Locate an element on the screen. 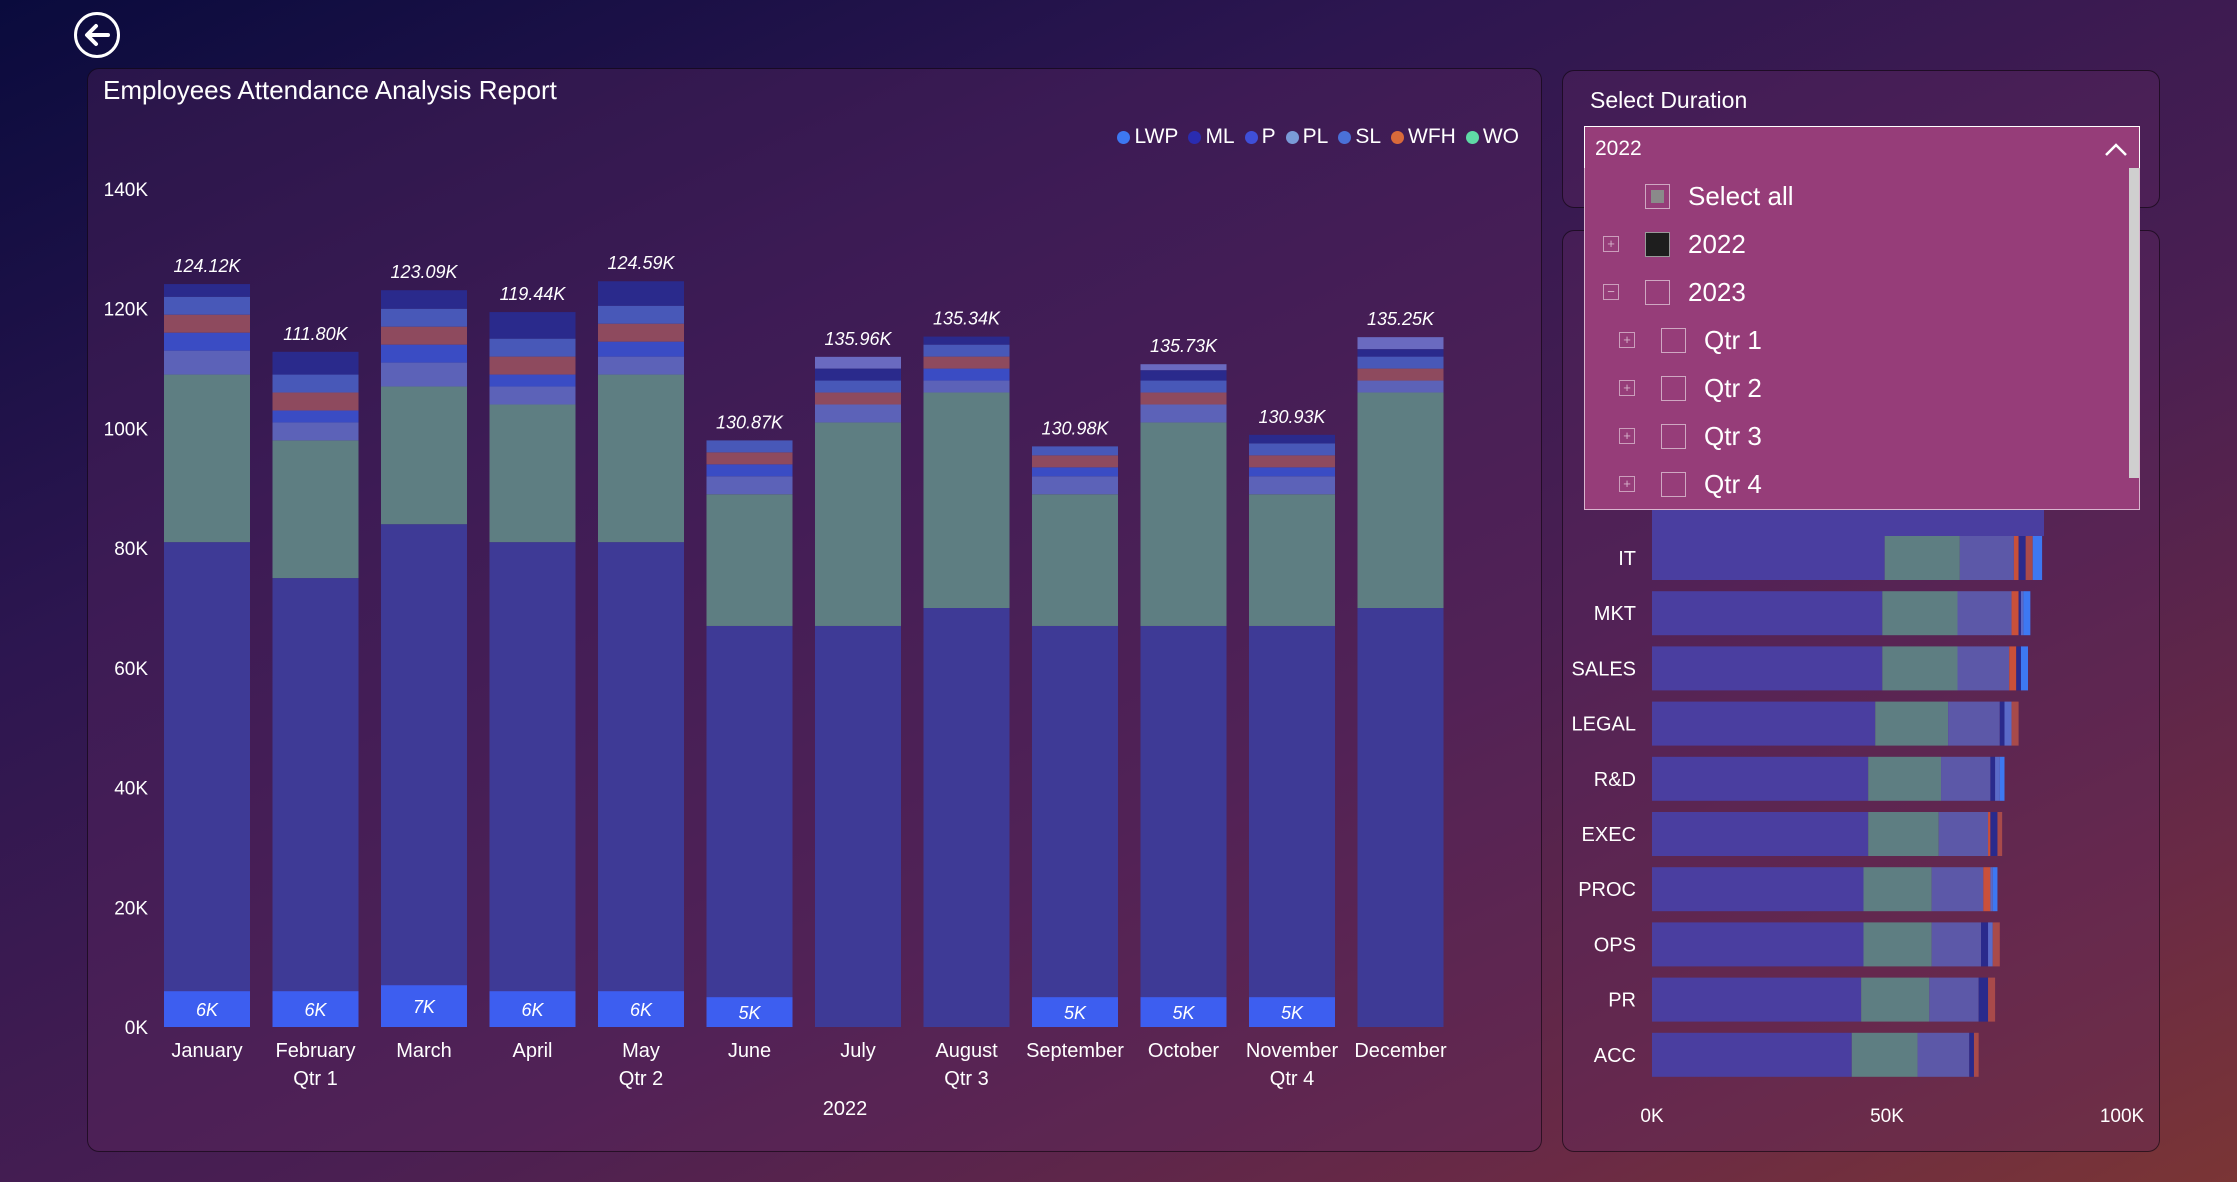  duration-option: + Qtr 2 is located at coordinates (1690, 388).